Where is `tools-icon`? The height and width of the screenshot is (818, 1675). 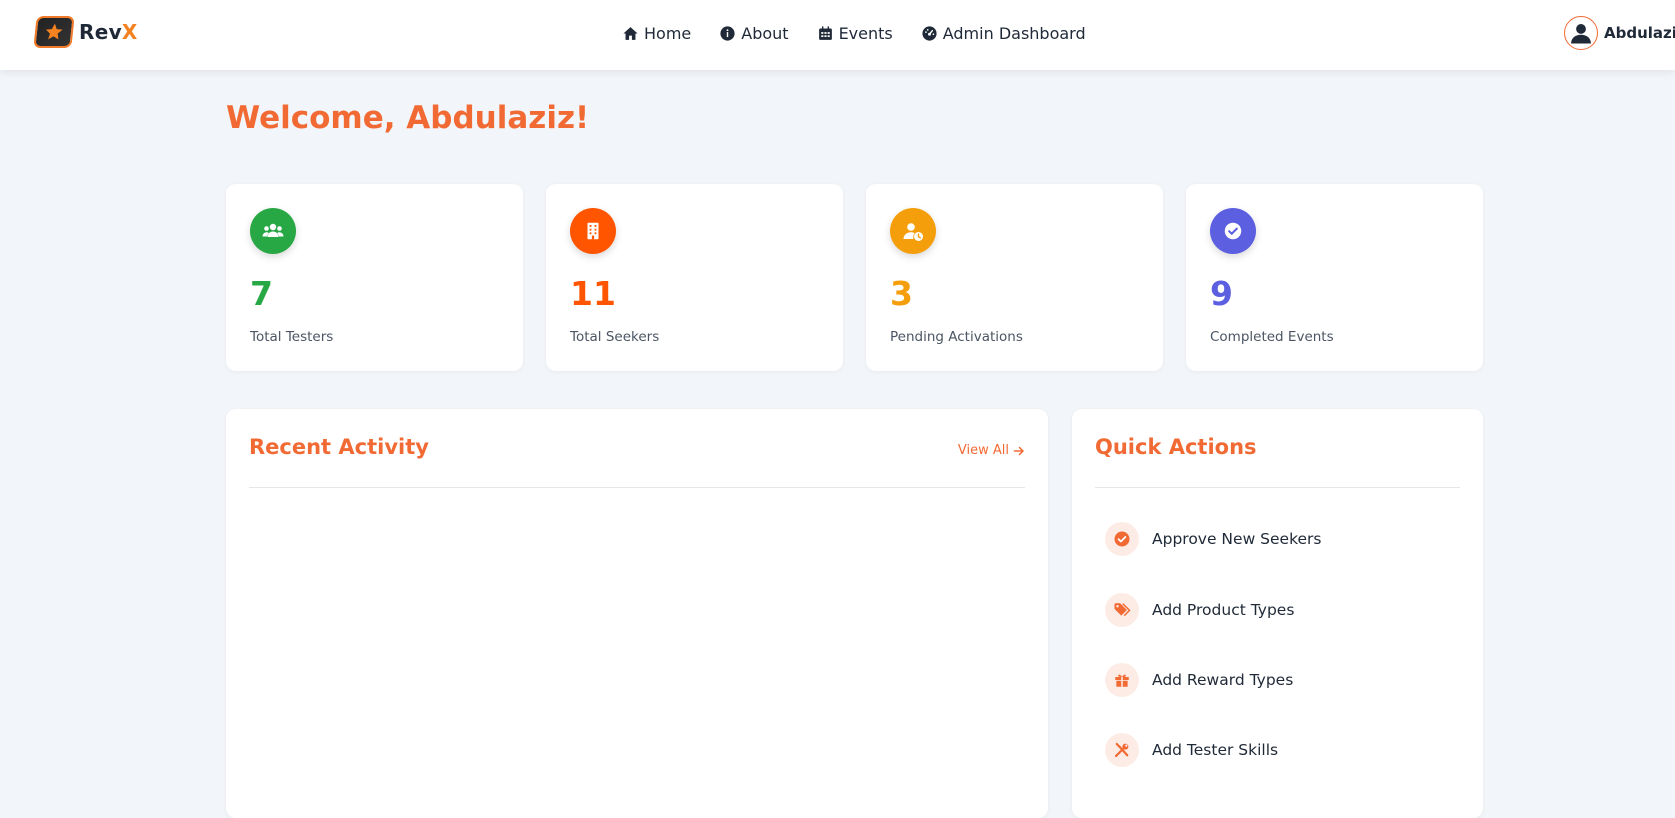
tools-icon is located at coordinates (1122, 750).